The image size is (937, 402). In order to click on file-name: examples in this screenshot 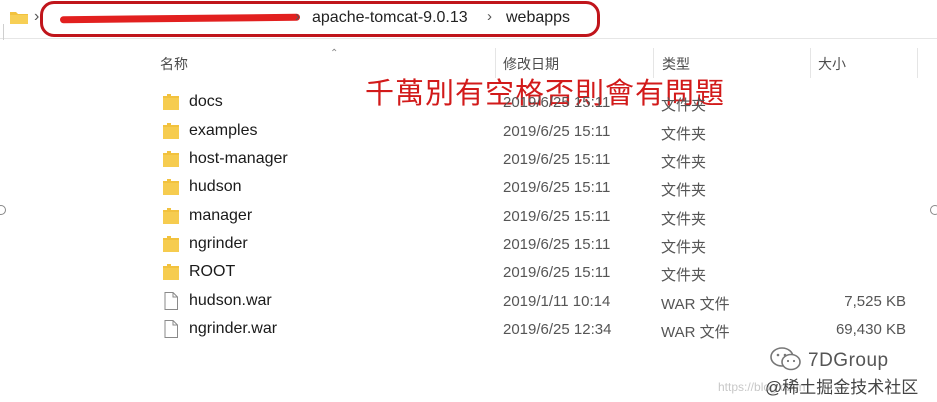, I will do `click(223, 130)`.